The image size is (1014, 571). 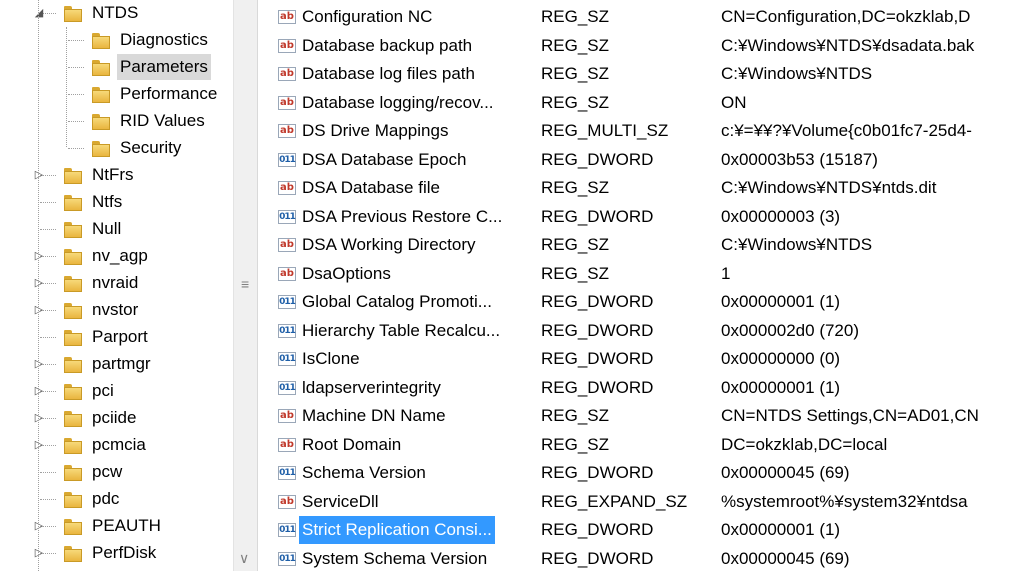 I want to click on value-data: 0x00003b53 (15187), so click(x=799, y=159).